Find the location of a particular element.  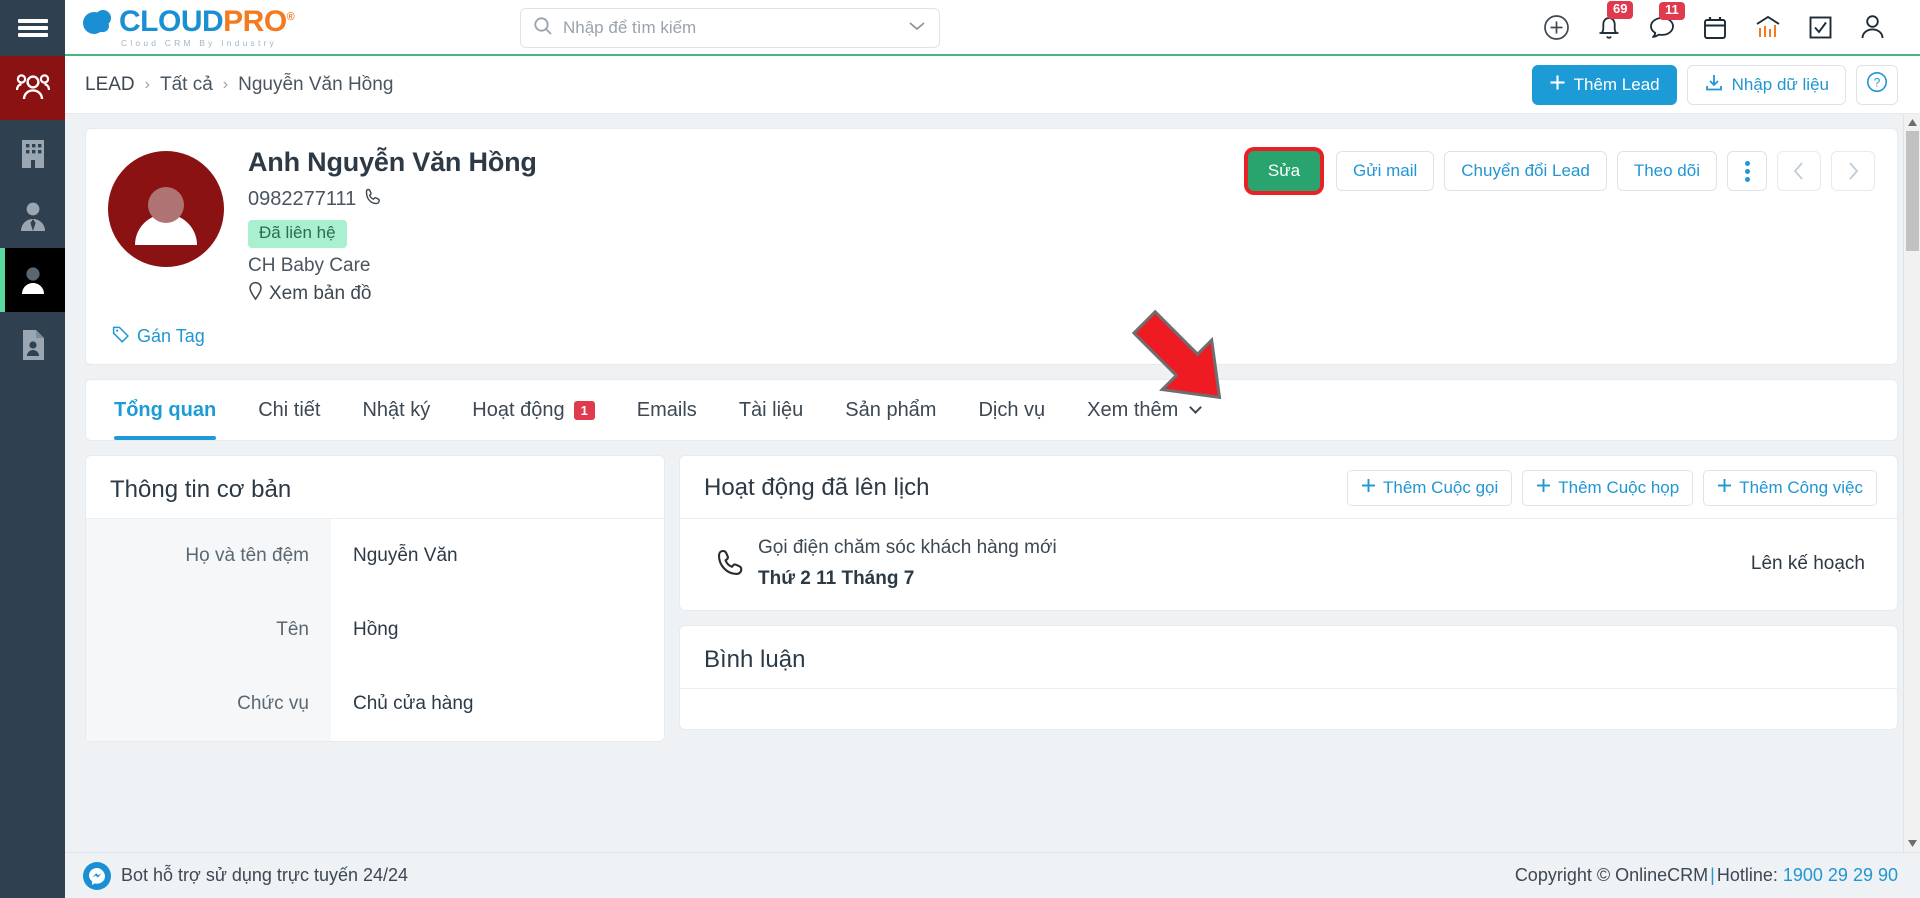

app-logo: CLOUDPRO® Cloud CRM By Industry is located at coordinates (189, 26).